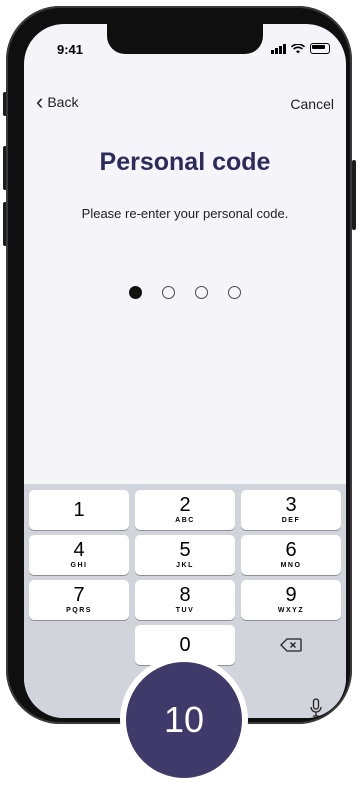  I want to click on key-2: 2 ABC, so click(185, 510).